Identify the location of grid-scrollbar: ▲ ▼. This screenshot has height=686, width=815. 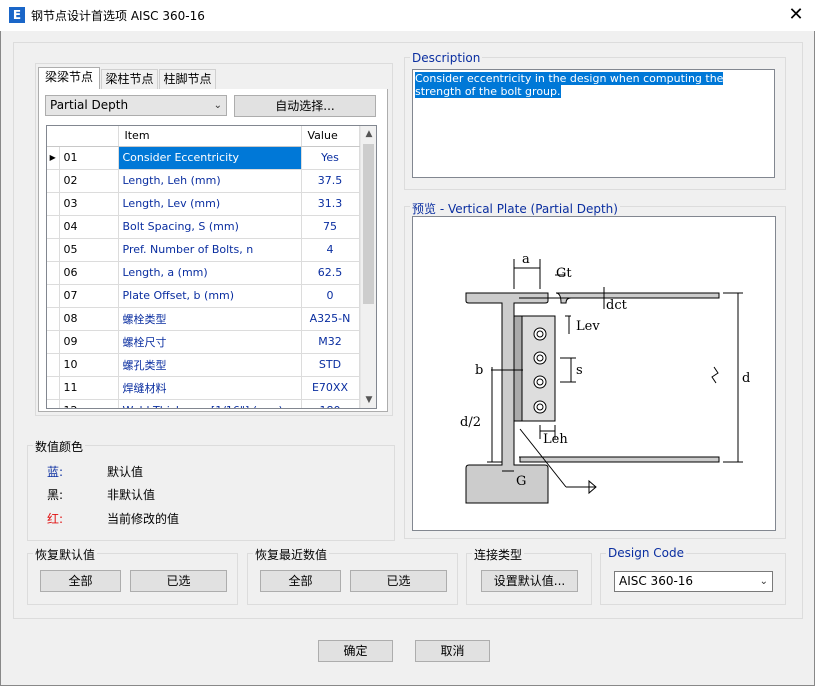
(368, 267).